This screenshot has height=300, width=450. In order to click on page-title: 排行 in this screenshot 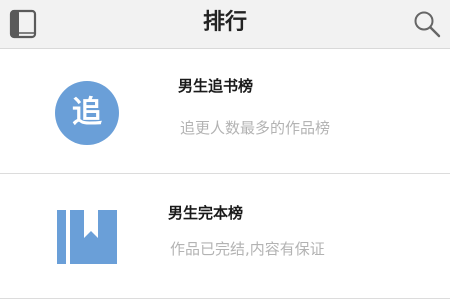, I will do `click(224, 22)`.